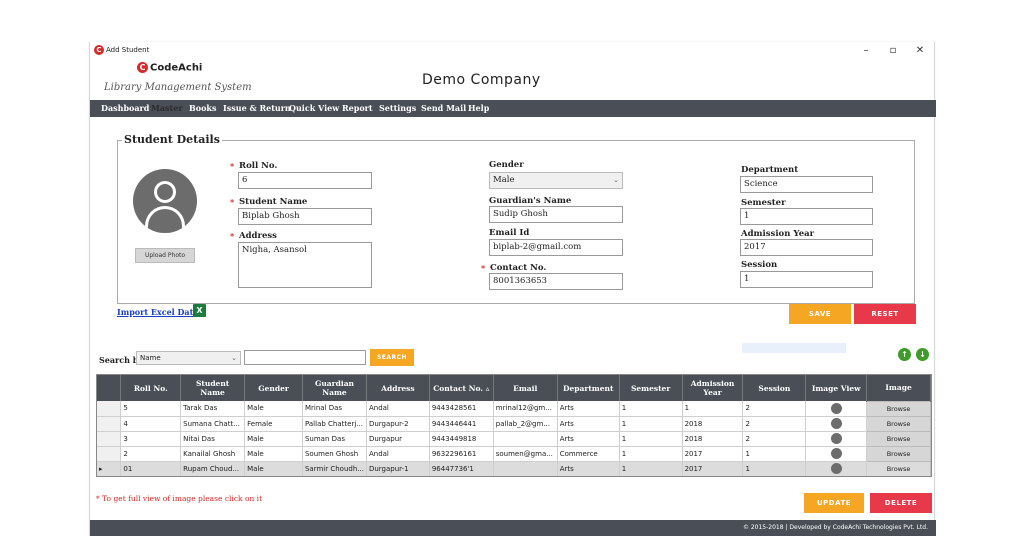 The image size is (1024, 536). I want to click on column-header: Session, so click(774, 388).